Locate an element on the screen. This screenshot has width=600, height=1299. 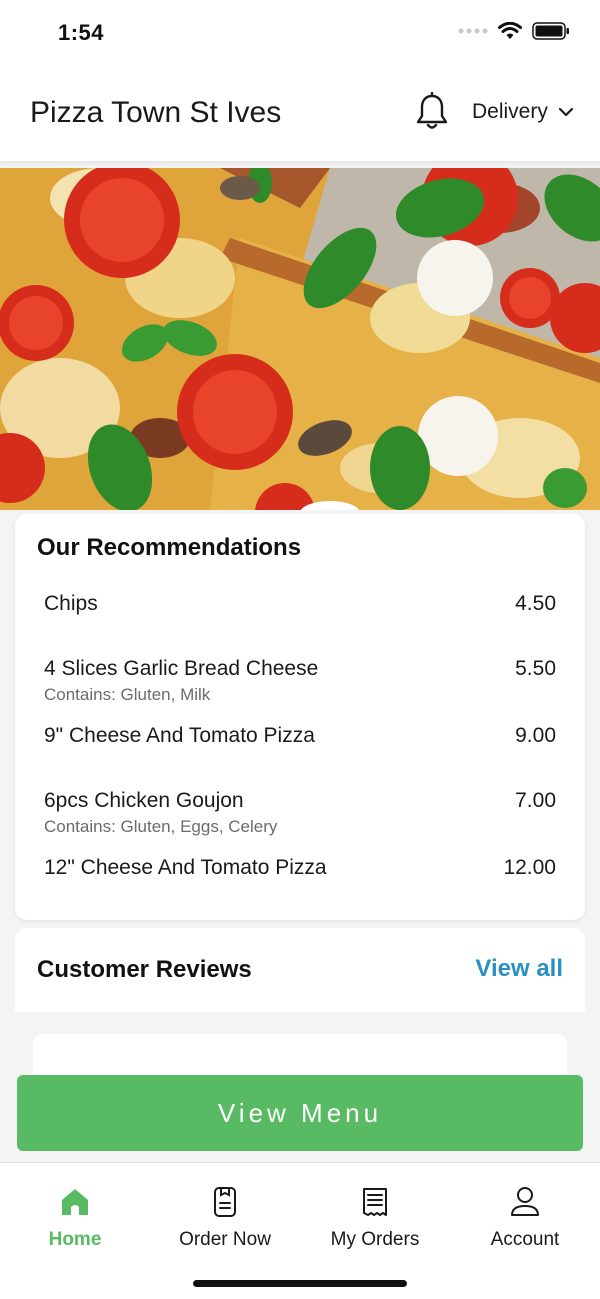
nav-label: Order Now is located at coordinates (225, 1239).